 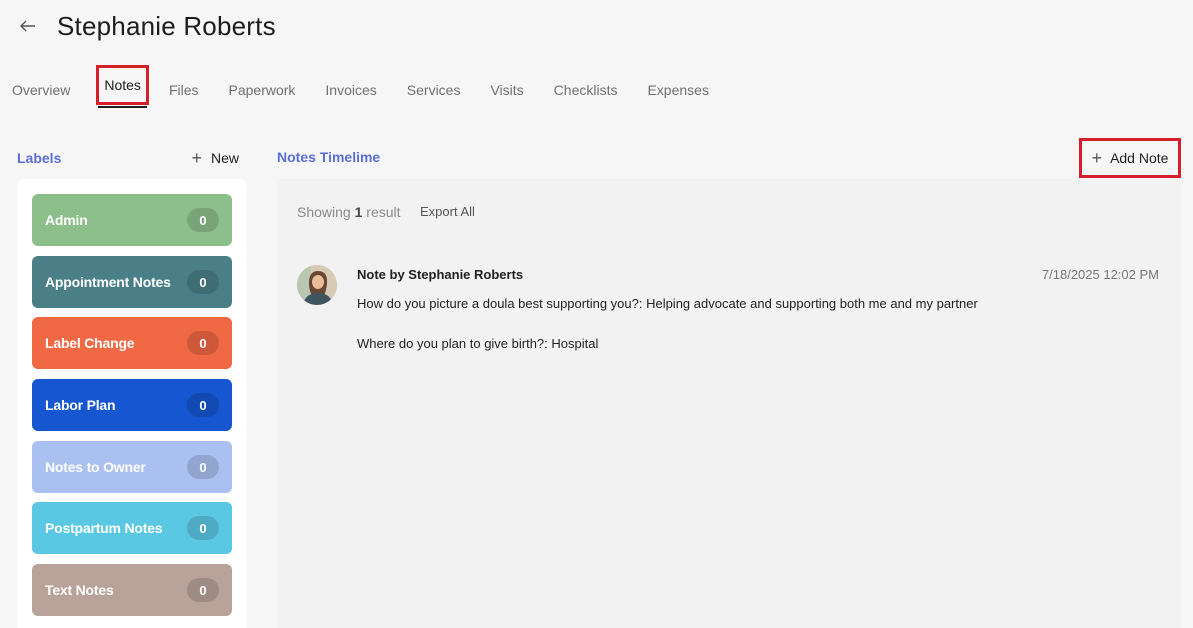 What do you see at coordinates (586, 90) in the screenshot?
I see `tab-checklists: Checklists` at bounding box center [586, 90].